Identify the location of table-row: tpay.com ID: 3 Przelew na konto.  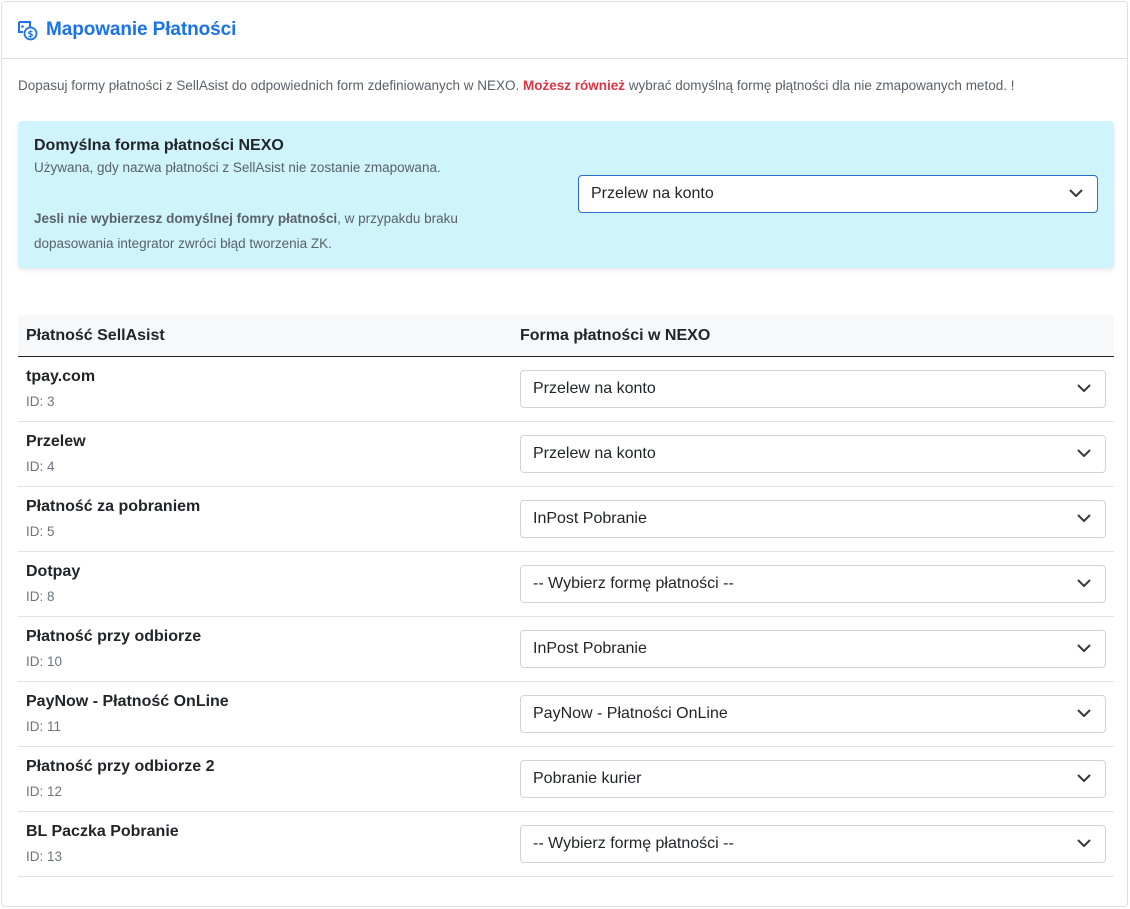
(566, 389).